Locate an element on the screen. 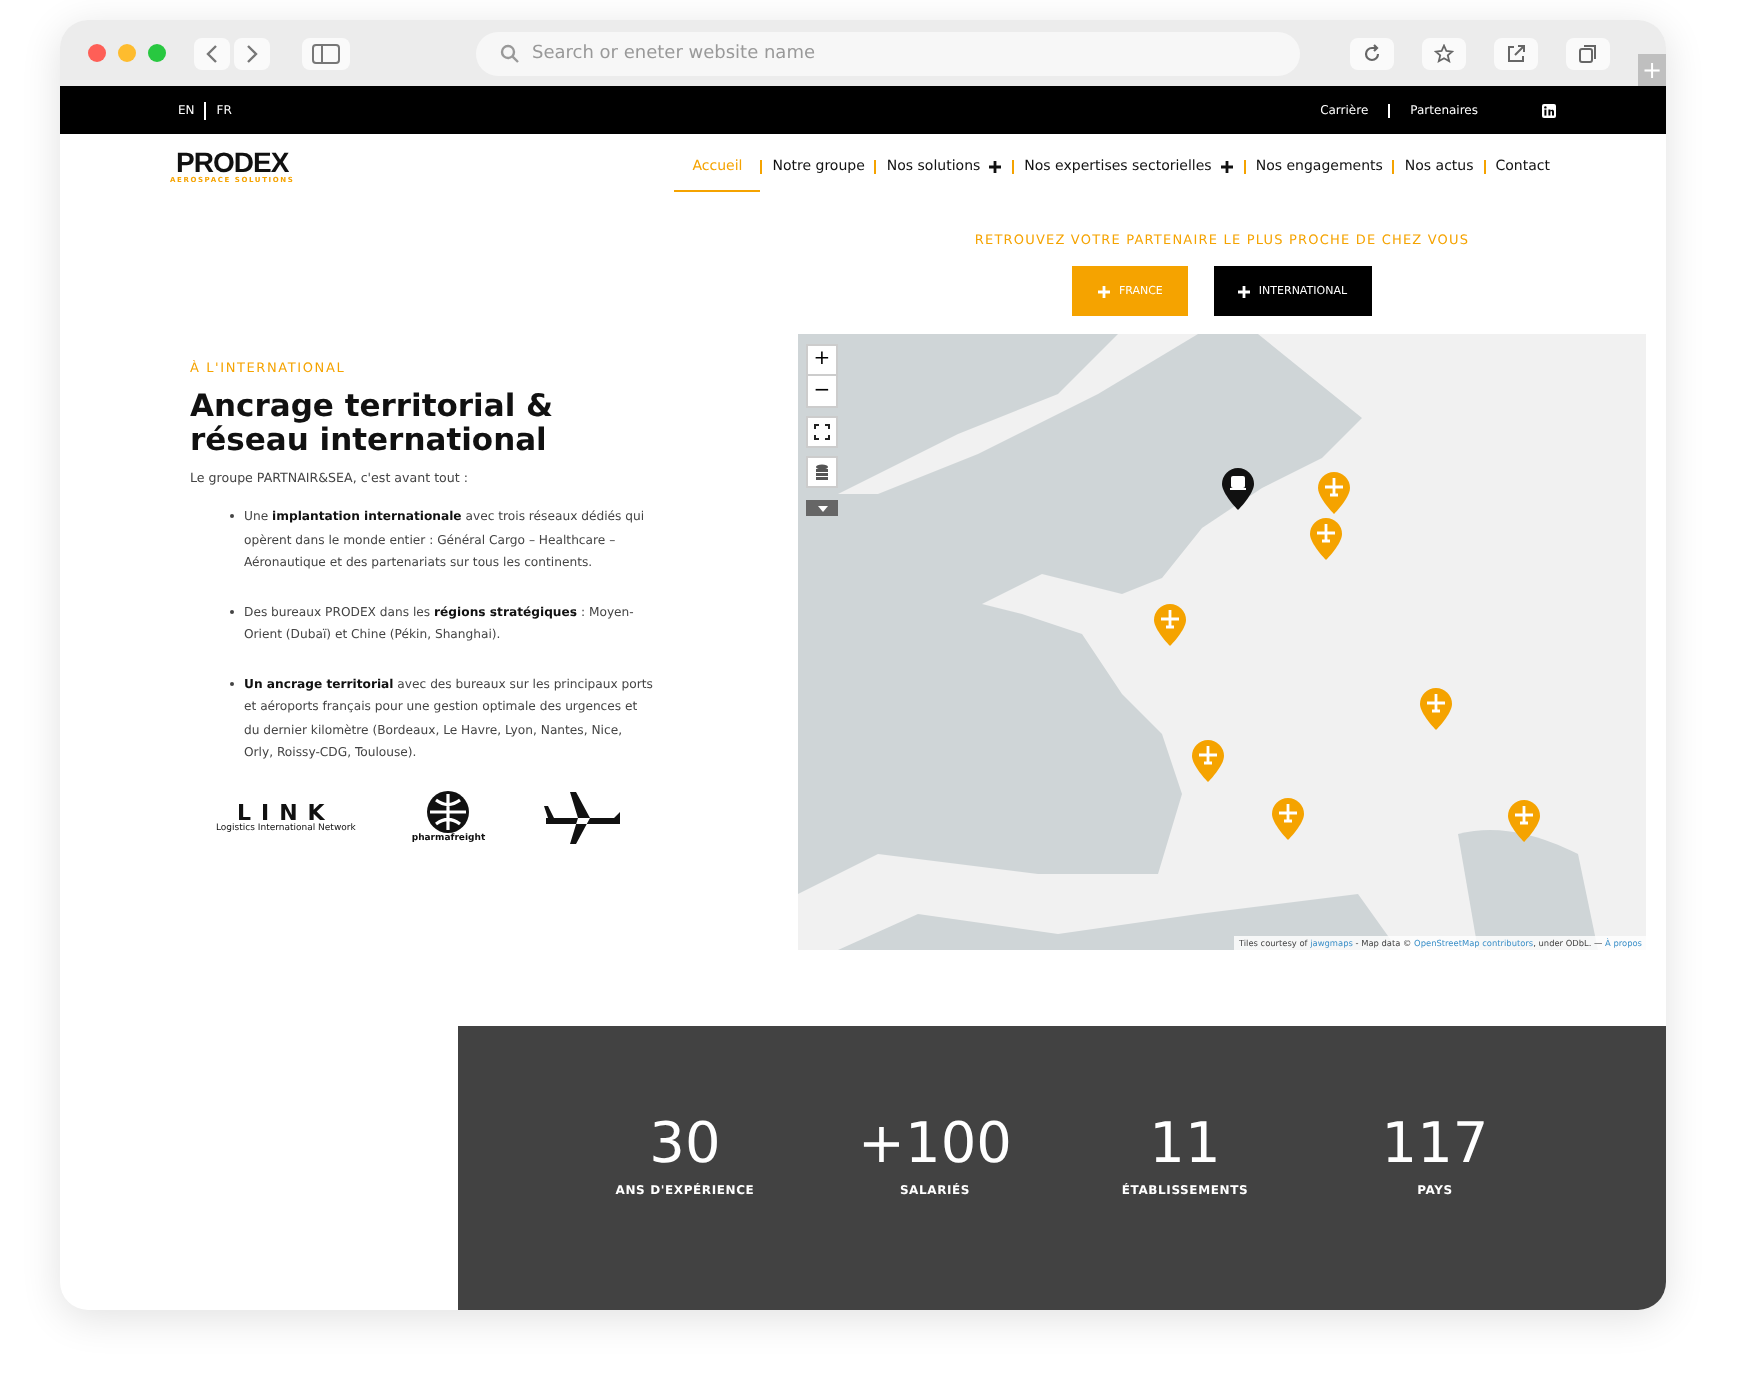  address-field: Search or eneter website name is located at coordinates (916, 53).